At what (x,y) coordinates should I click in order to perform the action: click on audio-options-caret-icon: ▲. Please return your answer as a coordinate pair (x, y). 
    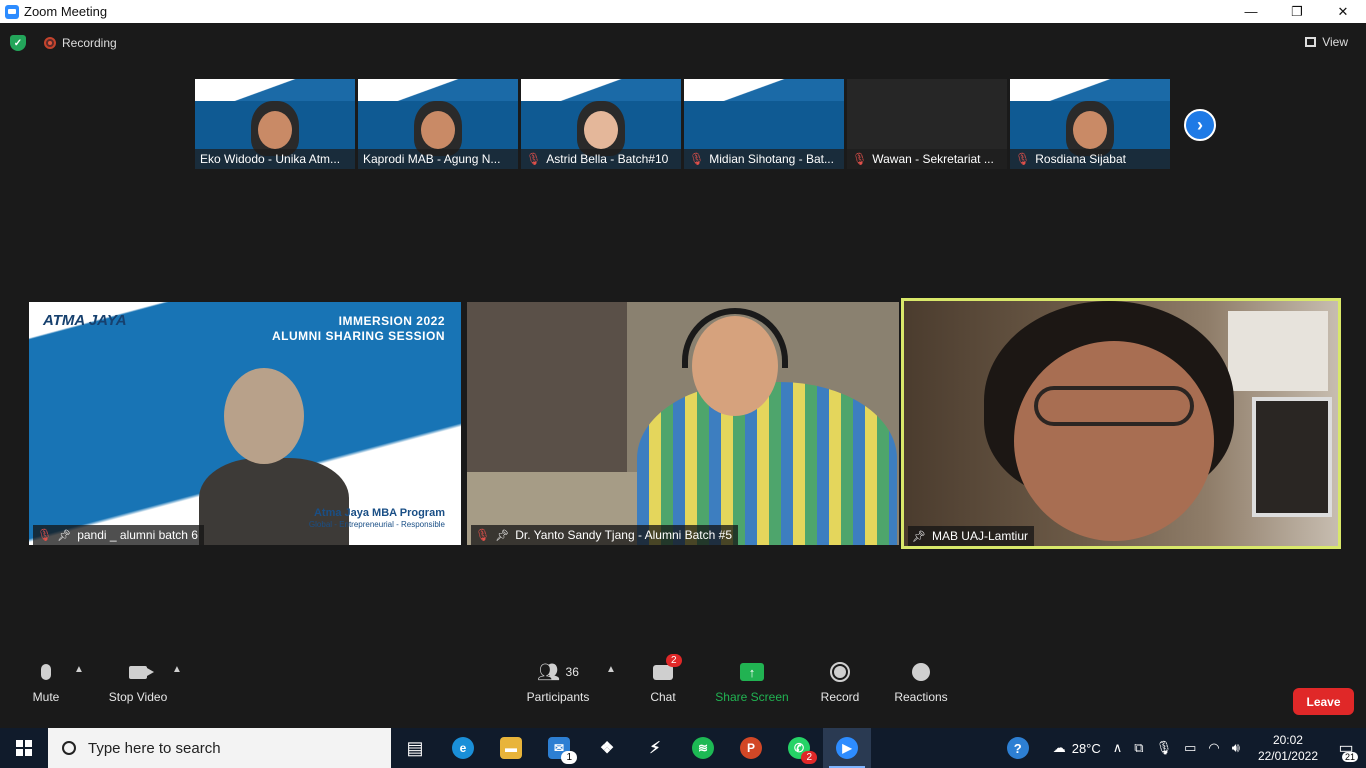
    Looking at the image, I should click on (79, 669).